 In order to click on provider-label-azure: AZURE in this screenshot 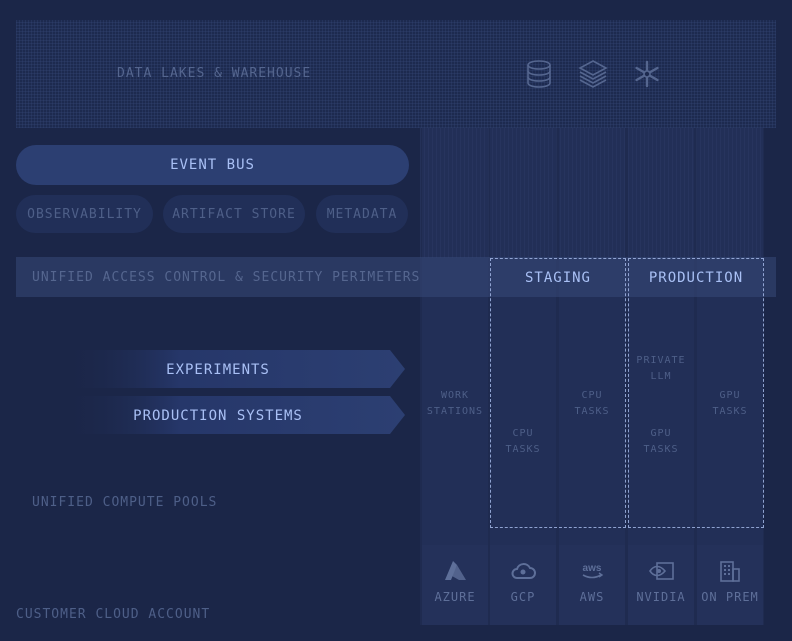, I will do `click(455, 597)`.